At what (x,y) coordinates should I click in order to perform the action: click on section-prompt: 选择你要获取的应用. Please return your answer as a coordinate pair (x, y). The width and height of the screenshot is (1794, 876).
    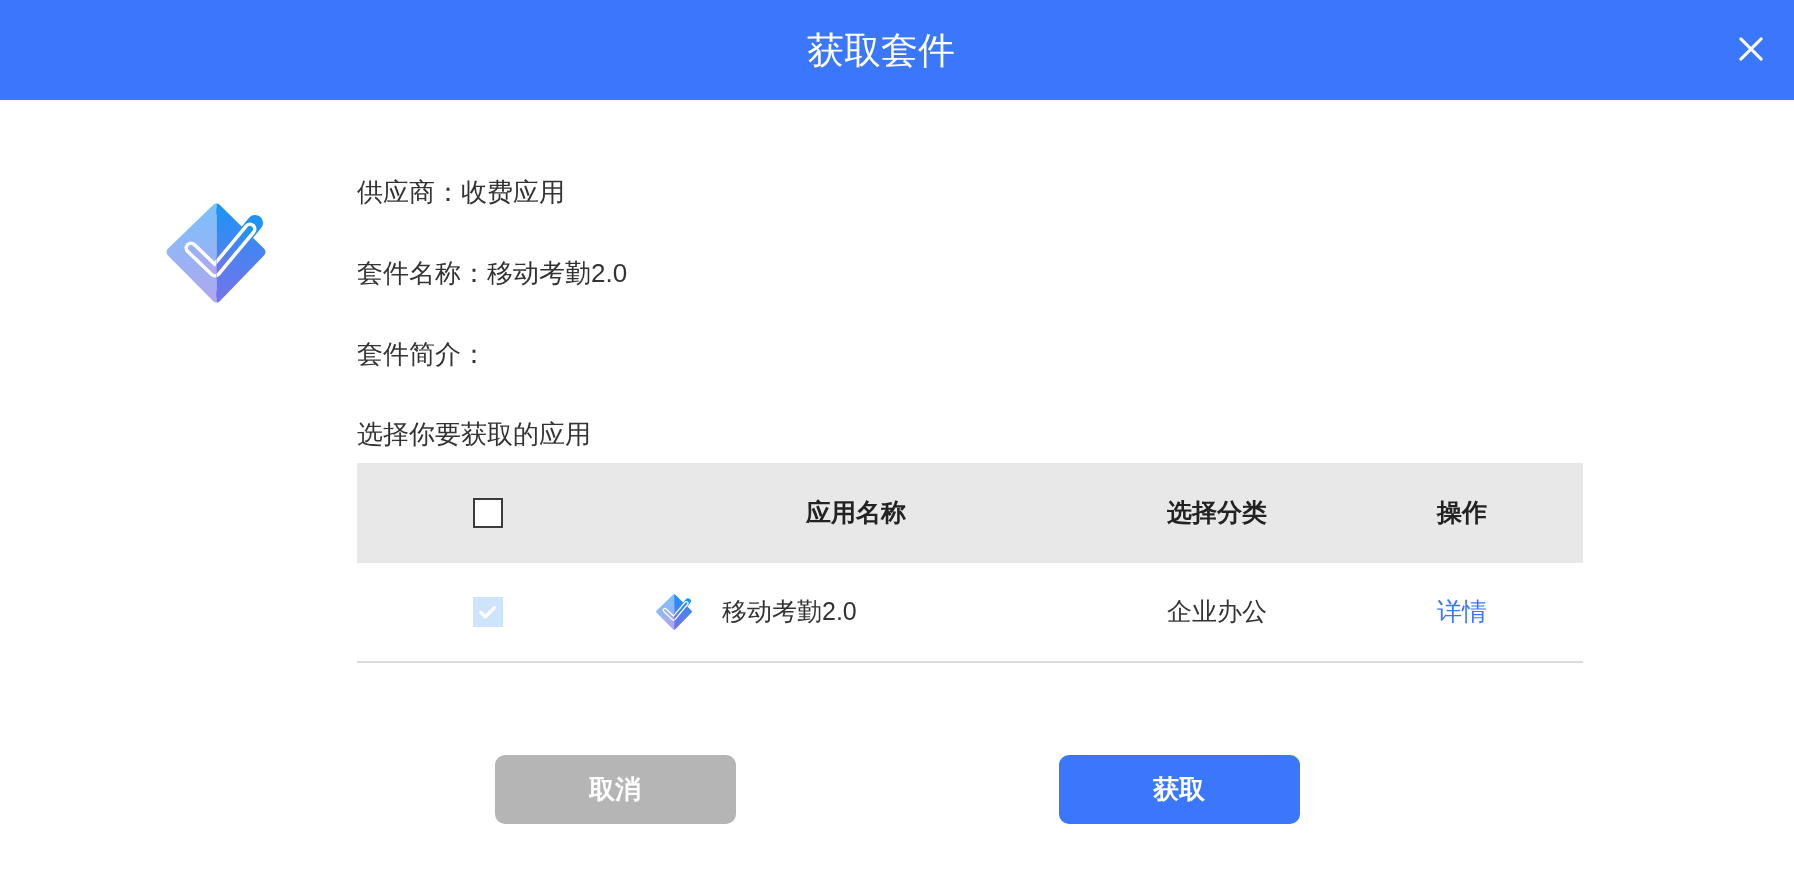
    Looking at the image, I should click on (474, 434).